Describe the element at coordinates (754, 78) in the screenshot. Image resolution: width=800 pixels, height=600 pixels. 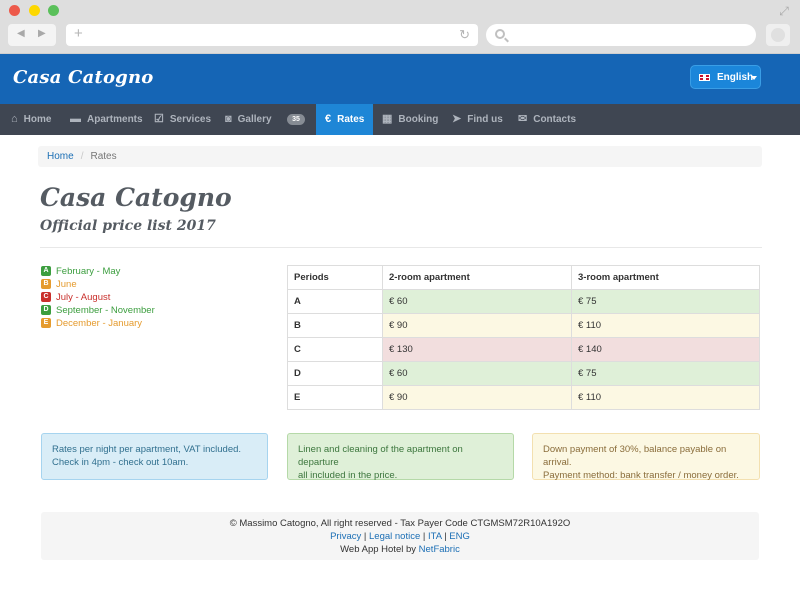
I see `caret-down-icon` at that location.